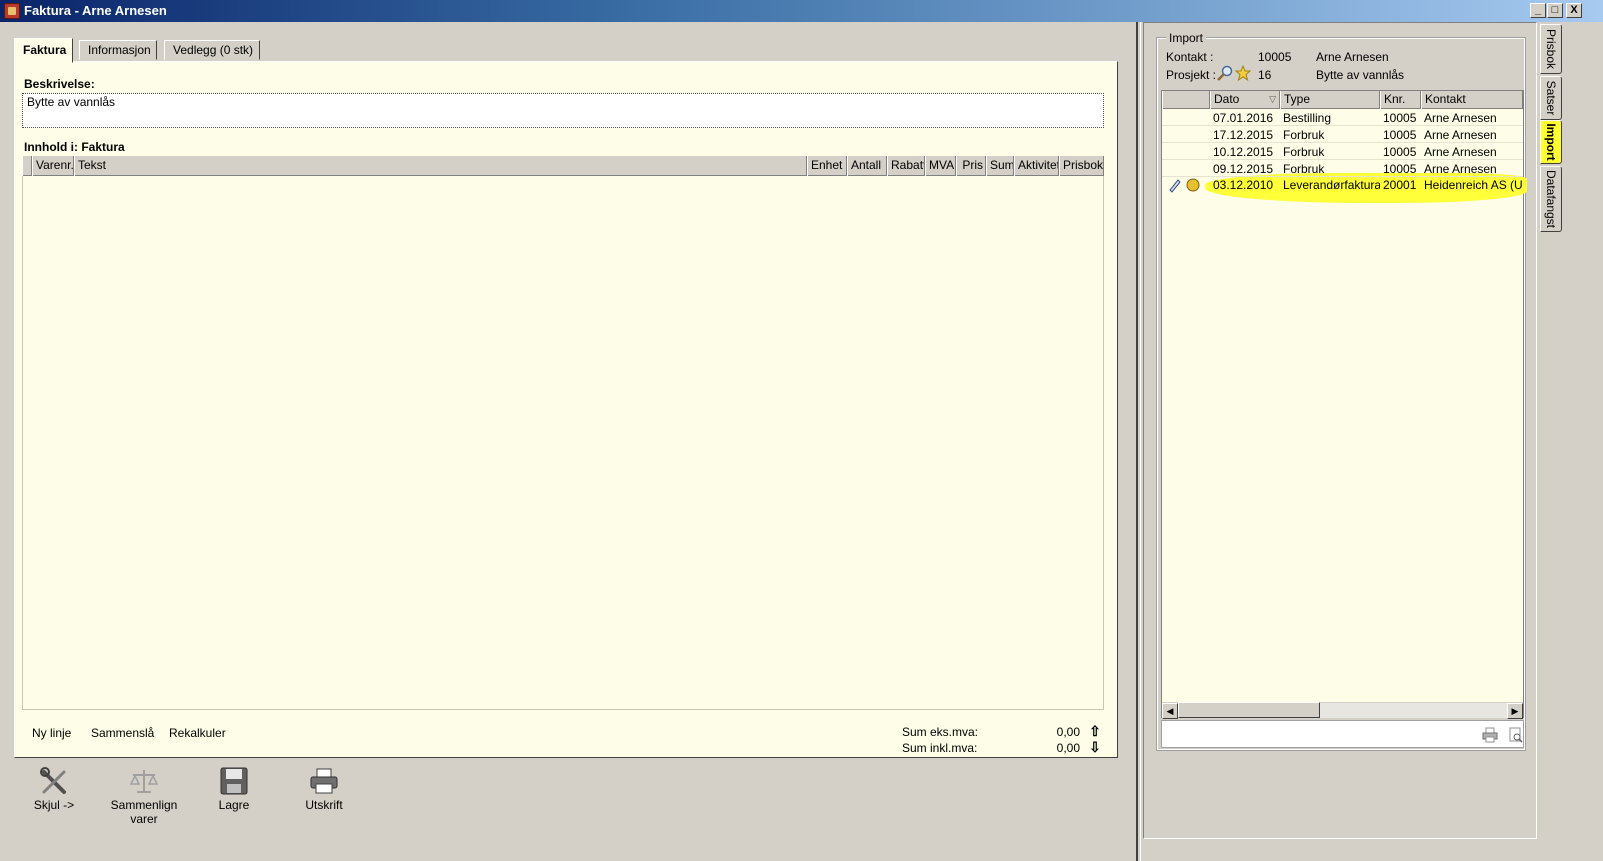 The width and height of the screenshot is (1603, 861). Describe the element at coordinates (1272, 99) in the screenshot. I see `sort-desc-icon: ▽` at that location.